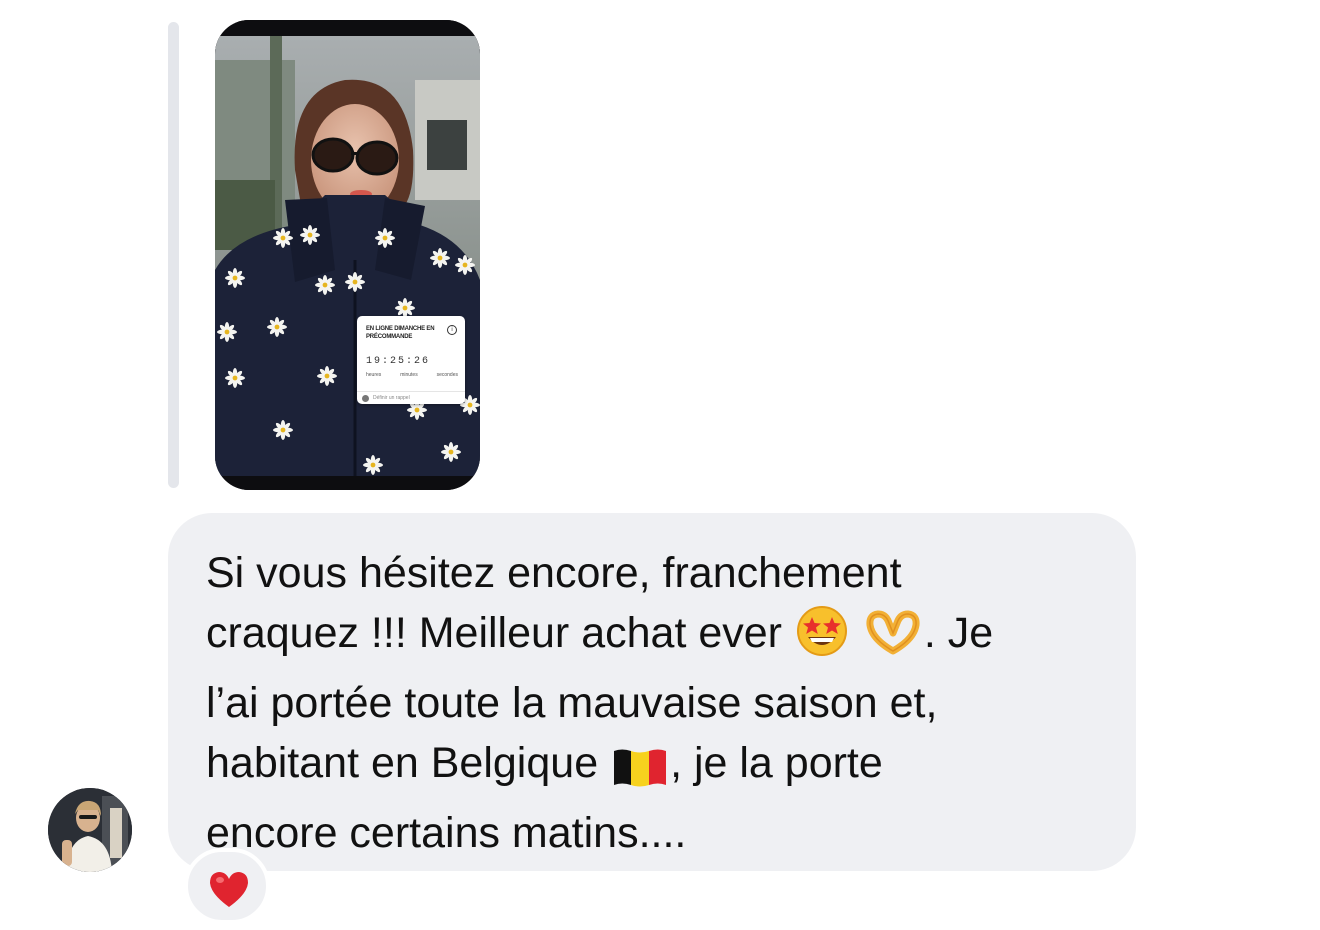 The height and width of the screenshot is (930, 1320). Describe the element at coordinates (391, 398) in the screenshot. I see `countdown-footer-label: Définir un rappel` at that location.